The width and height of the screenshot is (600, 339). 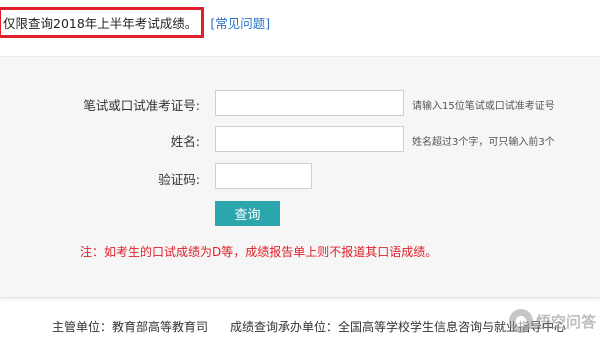 What do you see at coordinates (247, 213) in the screenshot?
I see `query-button: 查询` at bounding box center [247, 213].